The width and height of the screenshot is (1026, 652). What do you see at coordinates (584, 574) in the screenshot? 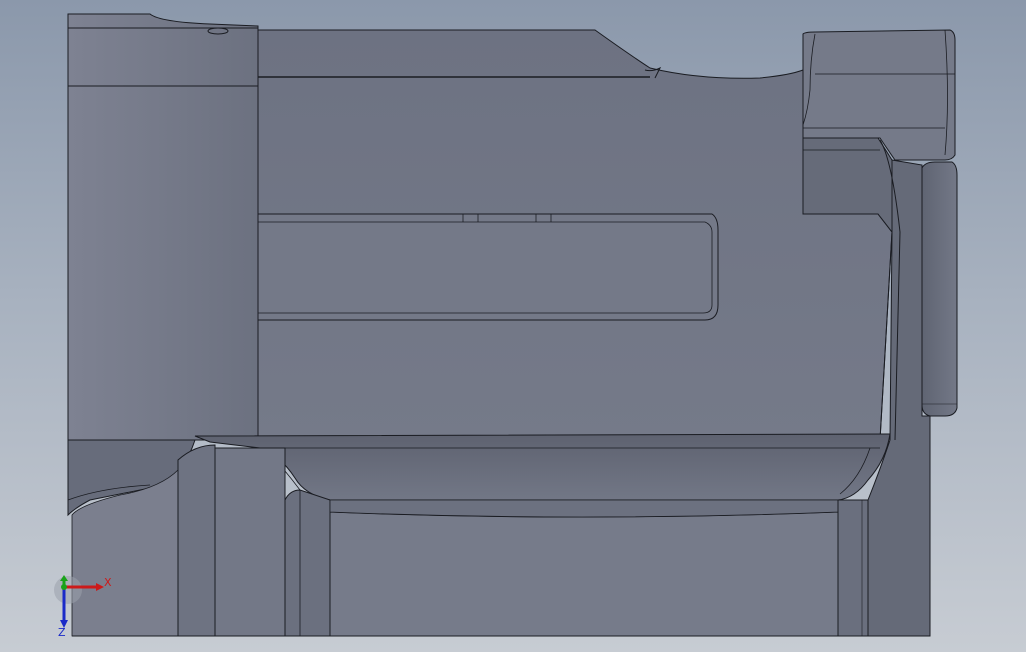
I see `lower-pocket-face` at bounding box center [584, 574].